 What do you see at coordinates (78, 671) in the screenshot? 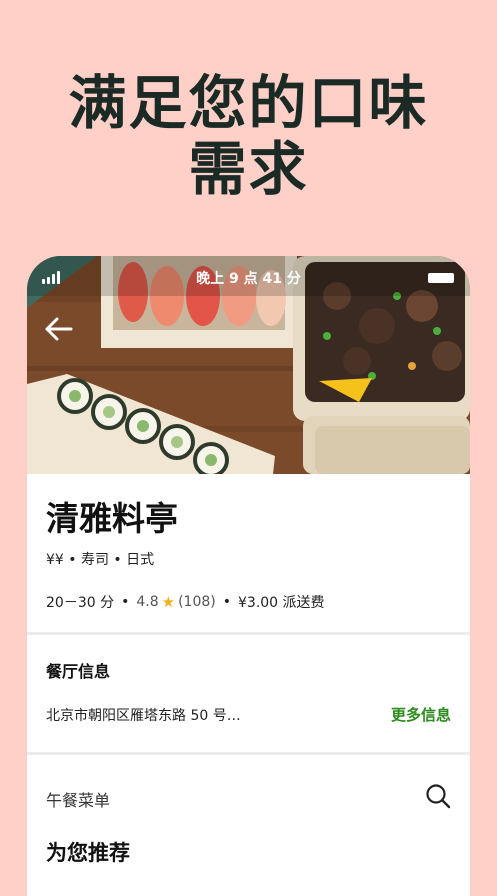
I see `info-section-title: 餐厅信息` at bounding box center [78, 671].